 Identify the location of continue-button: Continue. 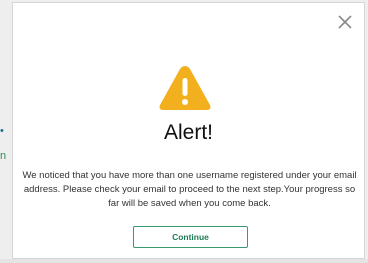
(190, 237).